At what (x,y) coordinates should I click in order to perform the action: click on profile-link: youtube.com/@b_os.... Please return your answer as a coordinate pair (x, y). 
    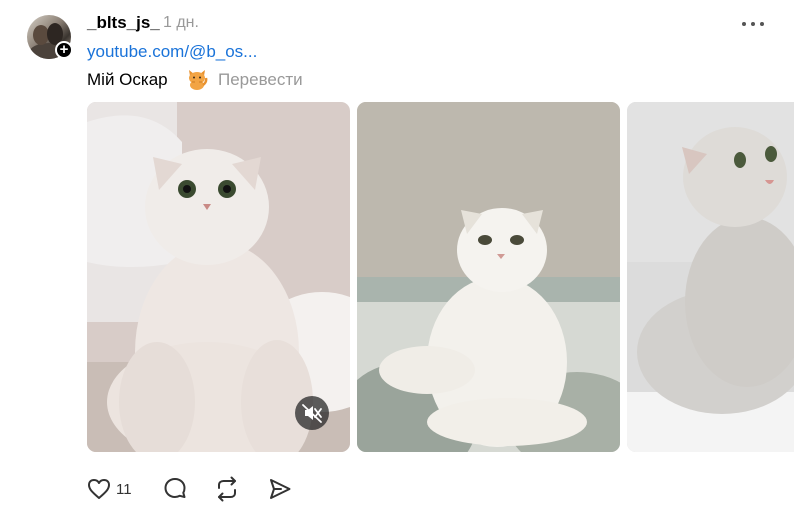
    Looking at the image, I should click on (172, 52).